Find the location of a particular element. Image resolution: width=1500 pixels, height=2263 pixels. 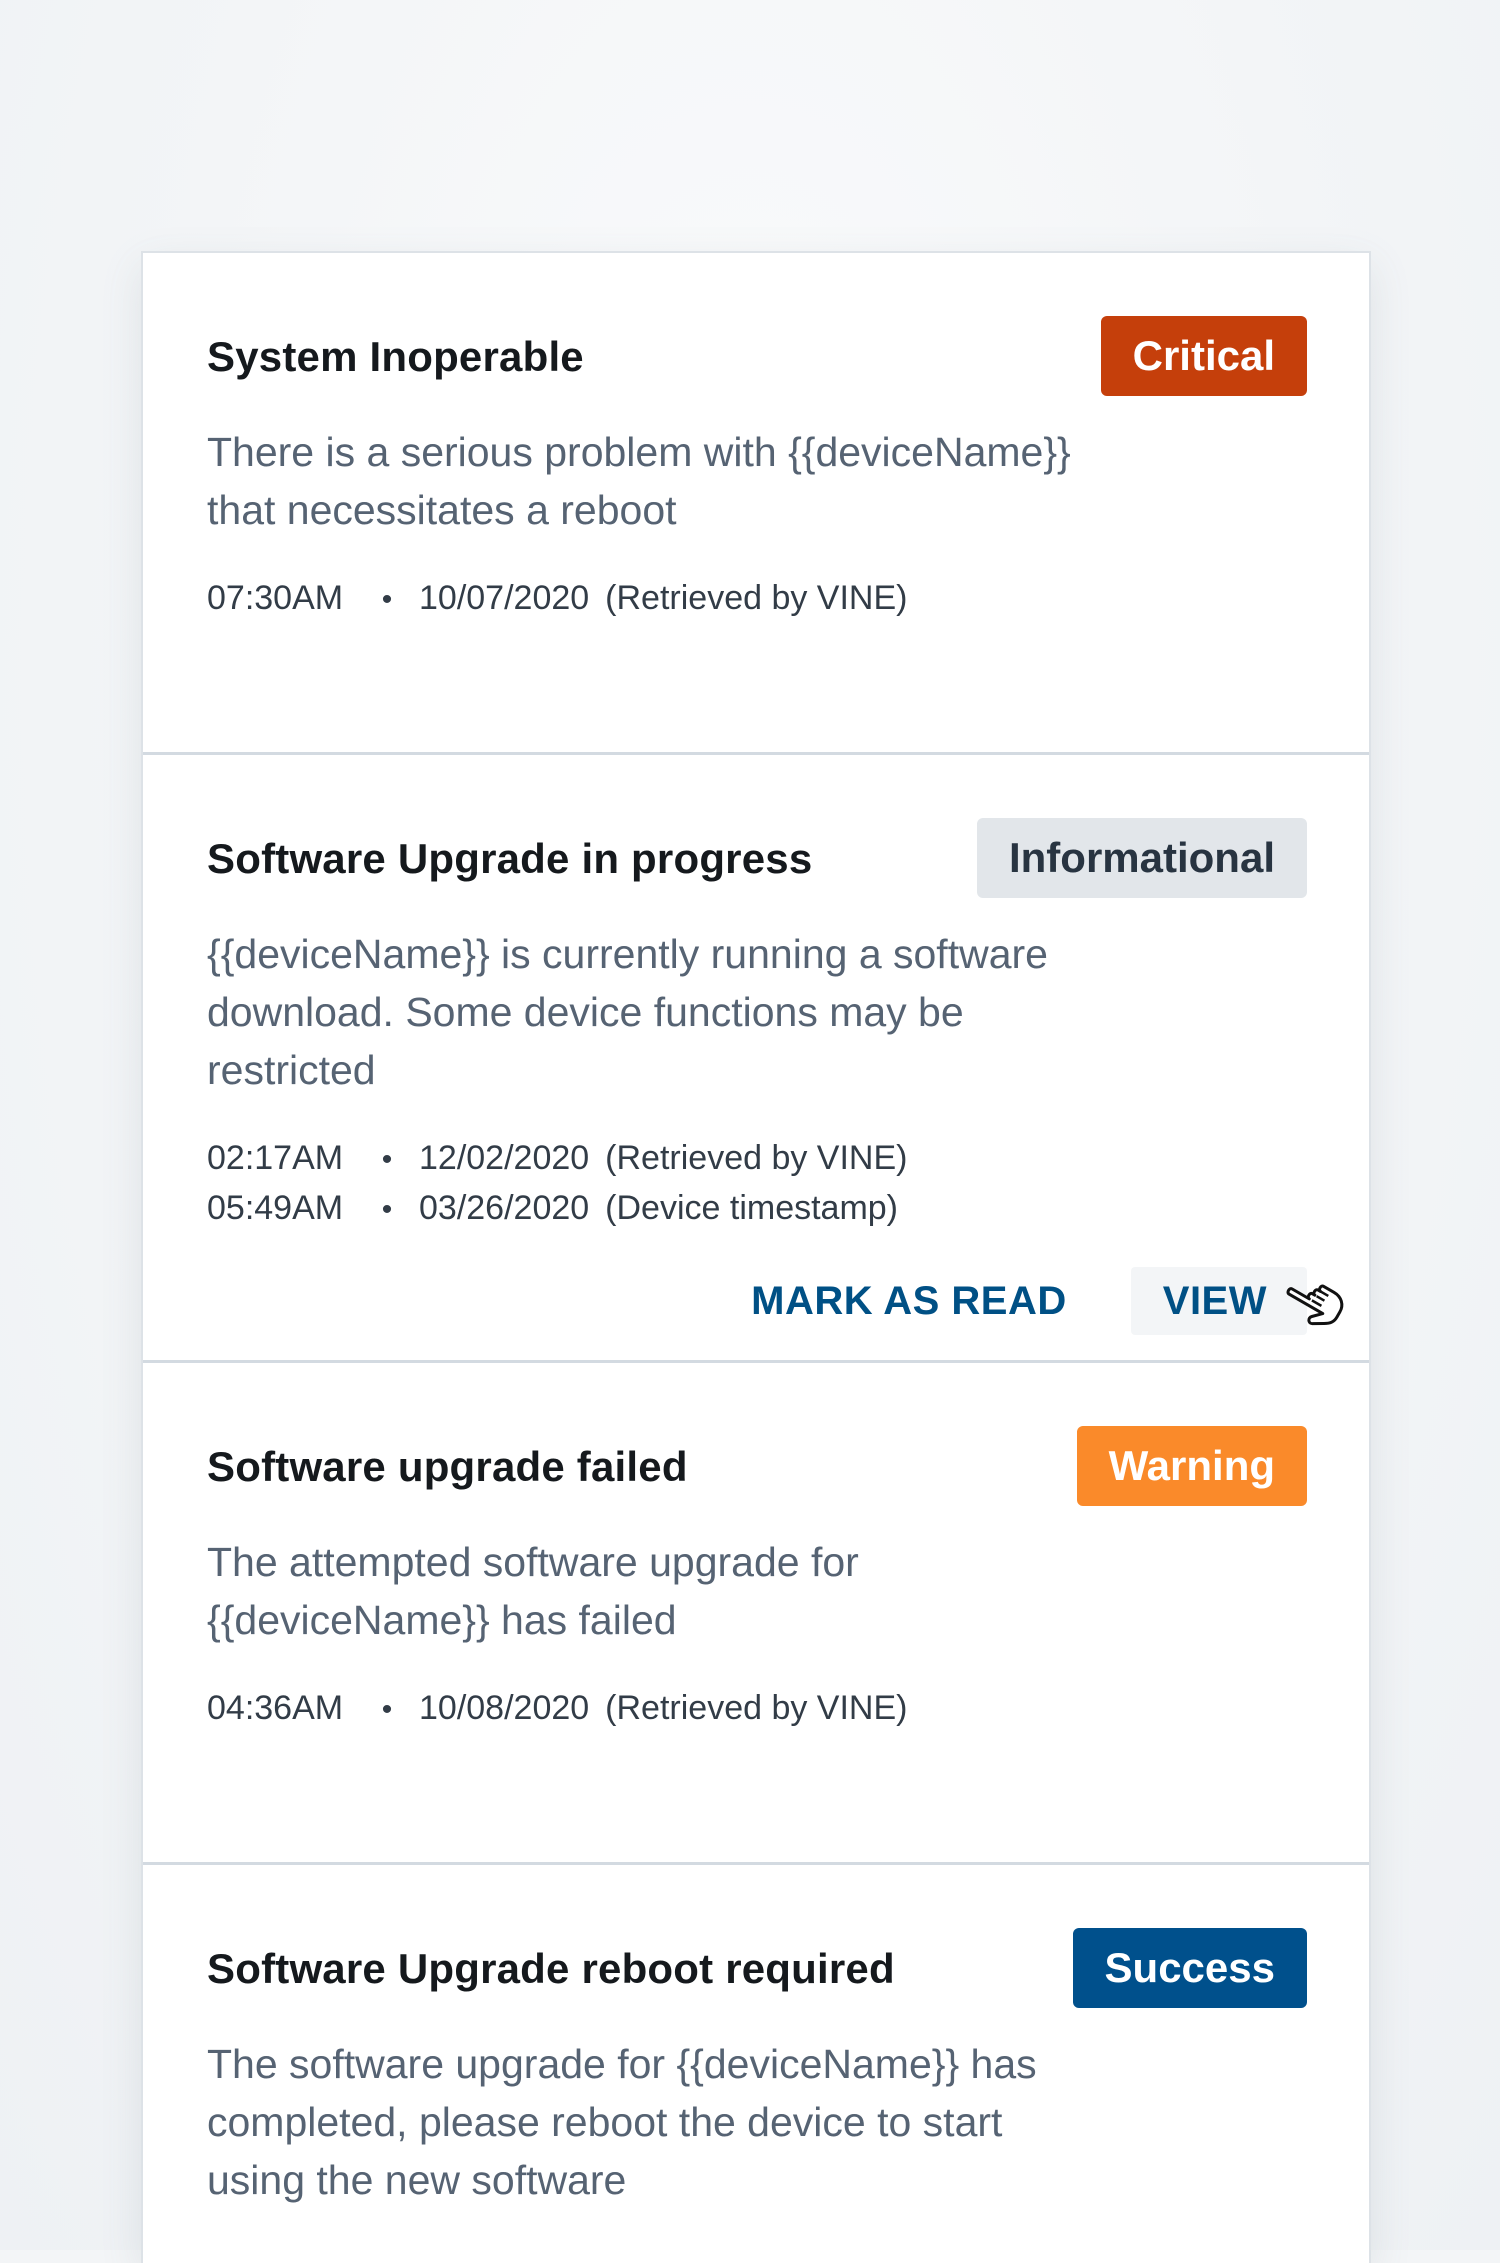

notification-timestamp: 05:49AM • 03/26/2020 (Device timestamp) is located at coordinates (552, 1208).